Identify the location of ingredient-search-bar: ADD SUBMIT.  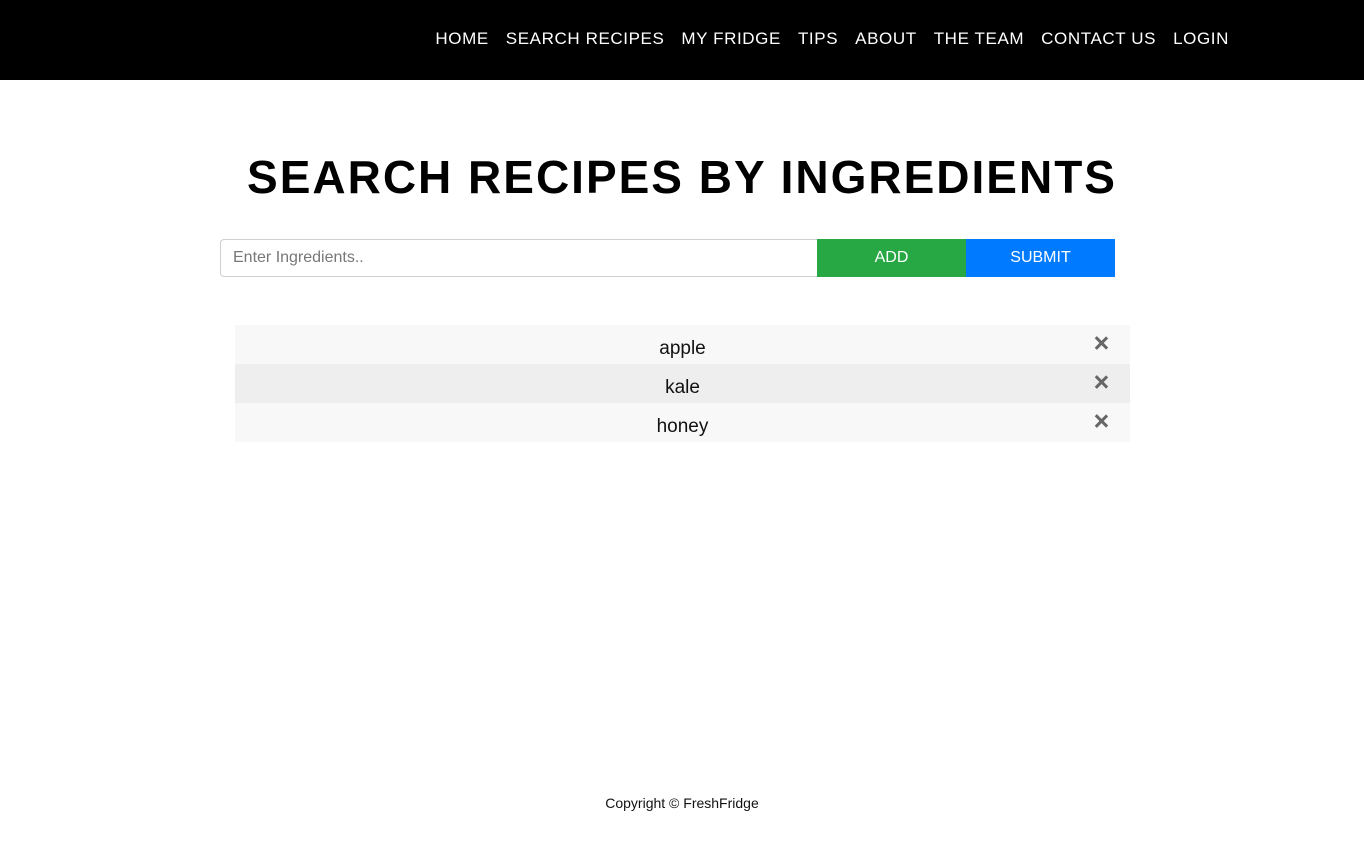
(667, 258).